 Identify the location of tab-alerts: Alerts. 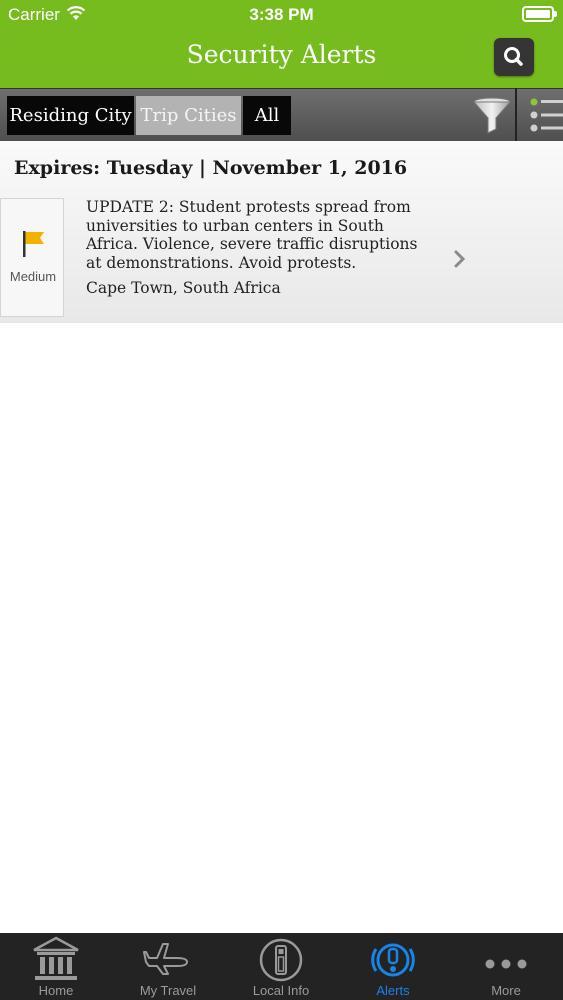
(393, 966).